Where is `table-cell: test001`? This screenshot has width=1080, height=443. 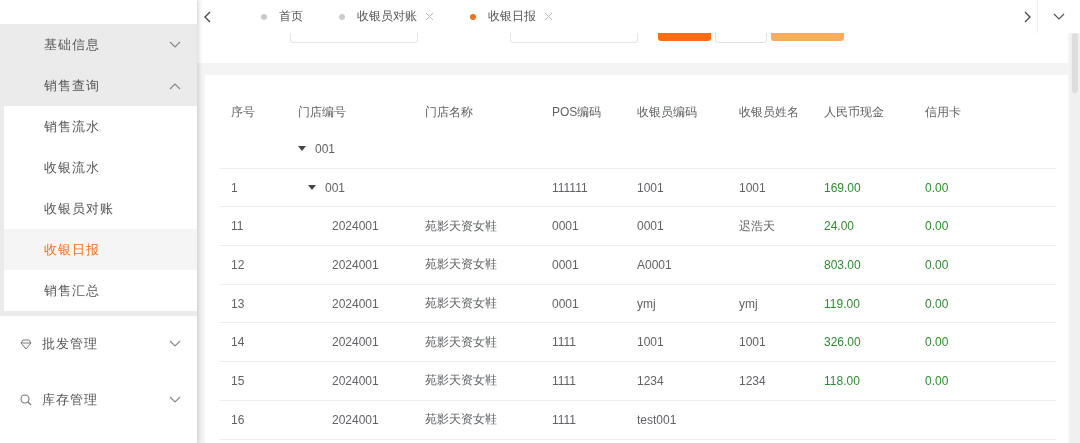
table-cell: test001 is located at coordinates (657, 419).